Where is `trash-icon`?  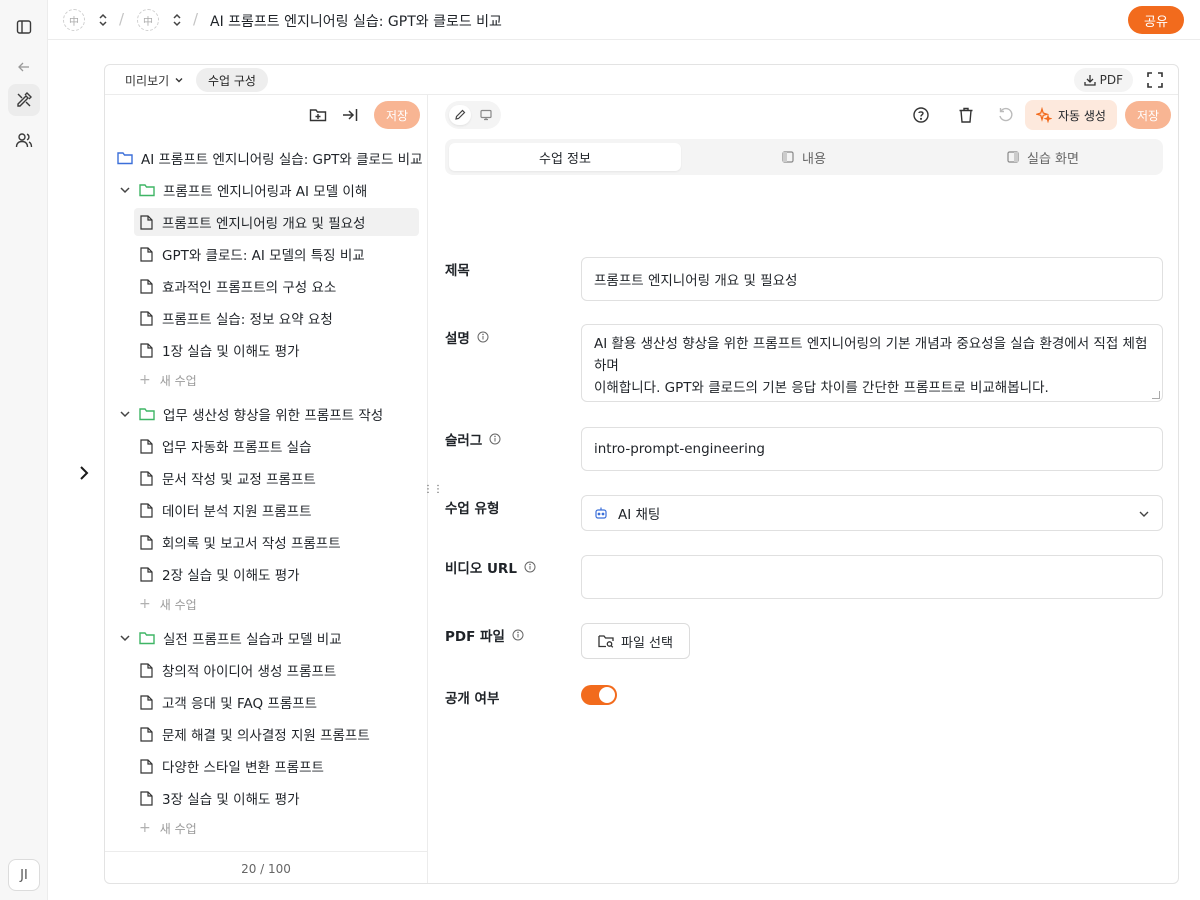 trash-icon is located at coordinates (966, 115).